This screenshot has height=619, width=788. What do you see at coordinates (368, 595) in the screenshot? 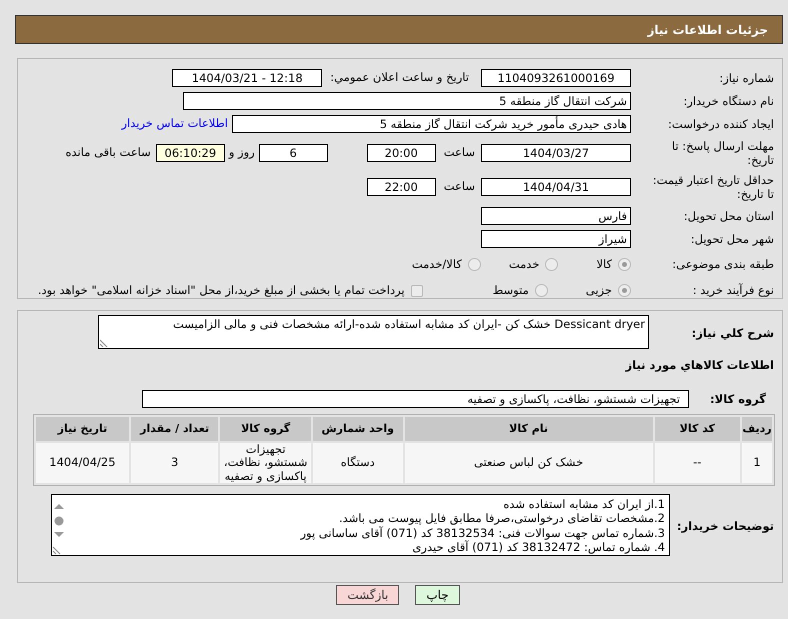
I see `back-button: بازگشت` at bounding box center [368, 595].